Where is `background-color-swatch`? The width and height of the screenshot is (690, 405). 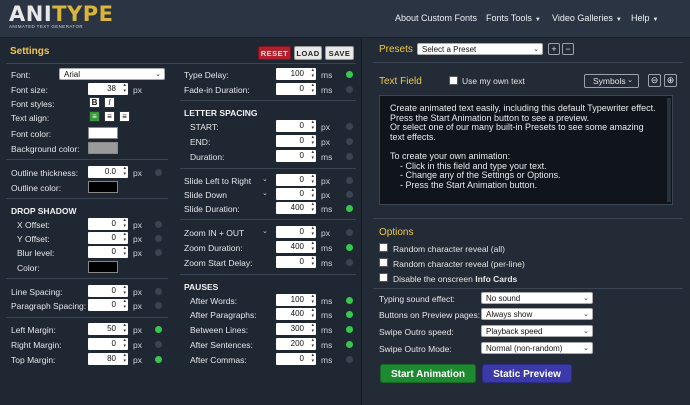 background-color-swatch is located at coordinates (103, 148).